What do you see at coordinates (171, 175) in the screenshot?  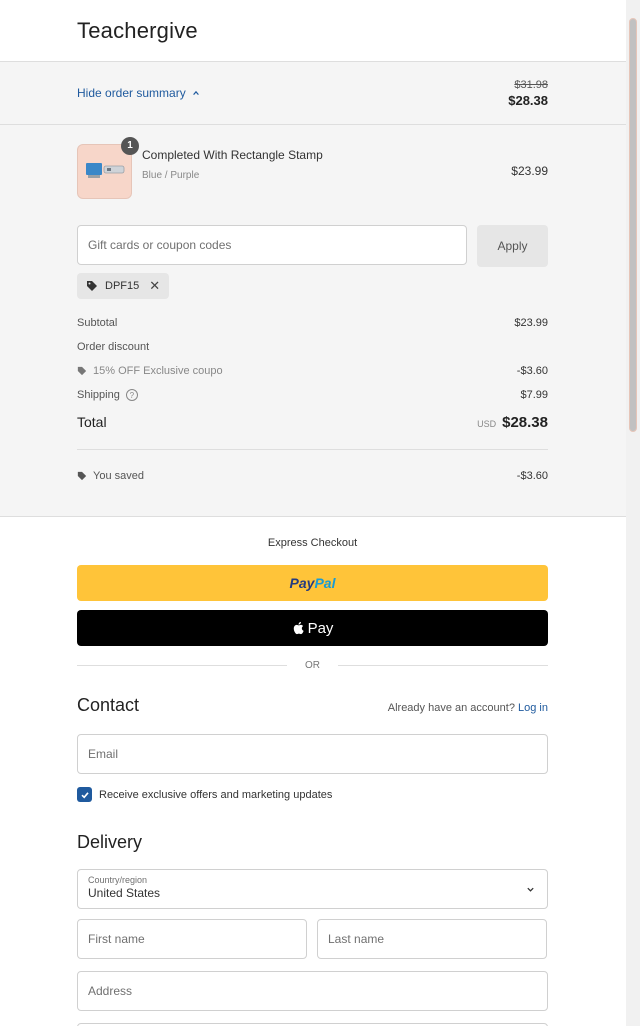 I see `product-variant: Blue / Purple` at bounding box center [171, 175].